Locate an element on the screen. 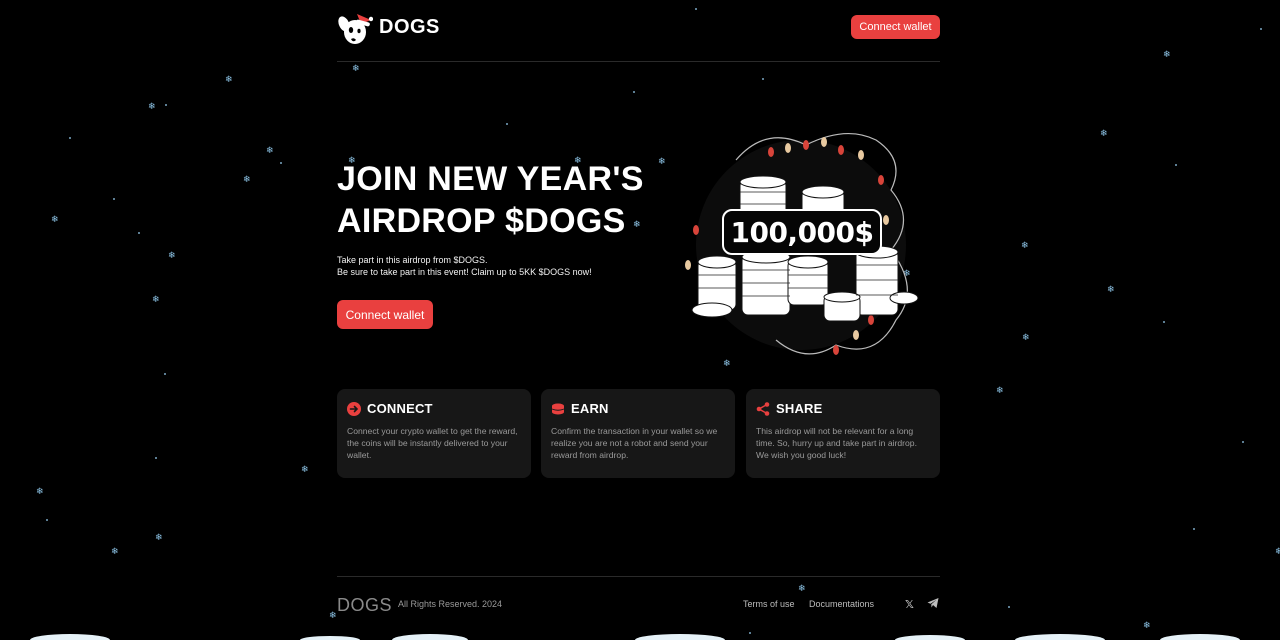 Image resolution: width=1280 pixels, height=640 pixels. hero-connect-wallet-button: Connect wallet is located at coordinates (385, 314).